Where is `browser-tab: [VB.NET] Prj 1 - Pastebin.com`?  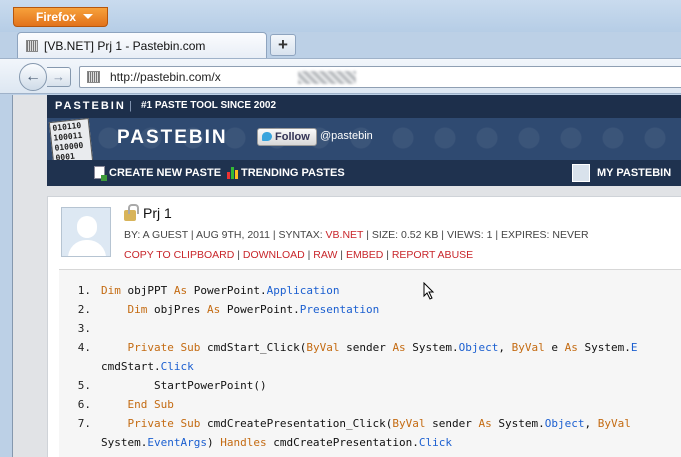
browser-tab: [VB.NET] Prj 1 - Pastebin.com is located at coordinates (142, 45).